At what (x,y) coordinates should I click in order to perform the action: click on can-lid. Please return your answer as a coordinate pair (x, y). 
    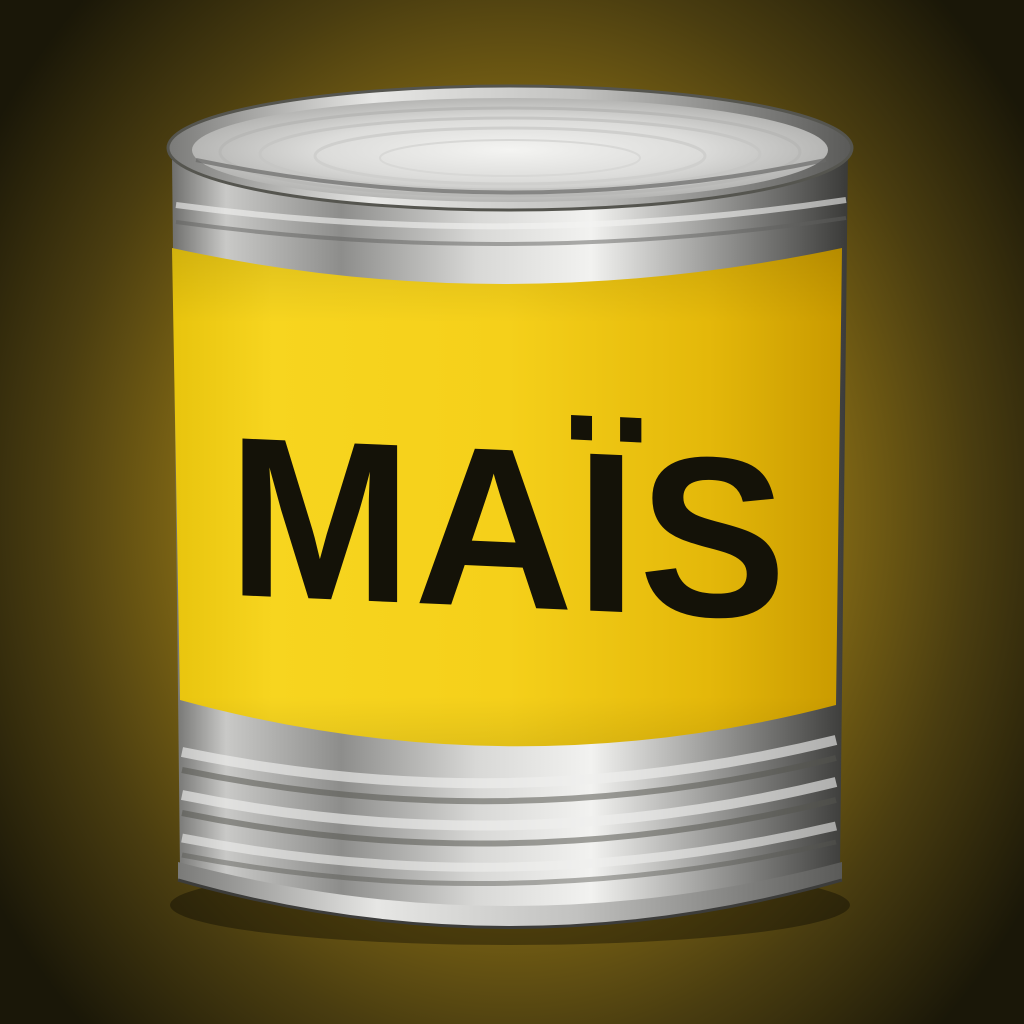
    Looking at the image, I should click on (510, 150).